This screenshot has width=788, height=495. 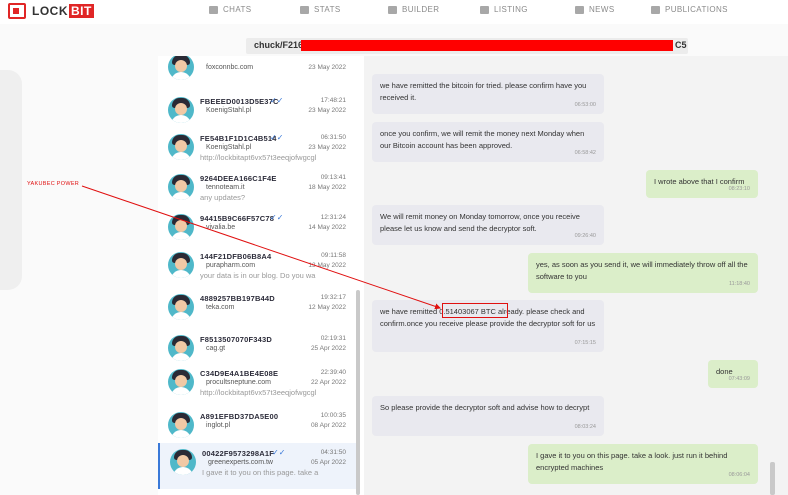 I want to click on nav-item-publications: PUBLICATIONS, so click(x=689, y=9).